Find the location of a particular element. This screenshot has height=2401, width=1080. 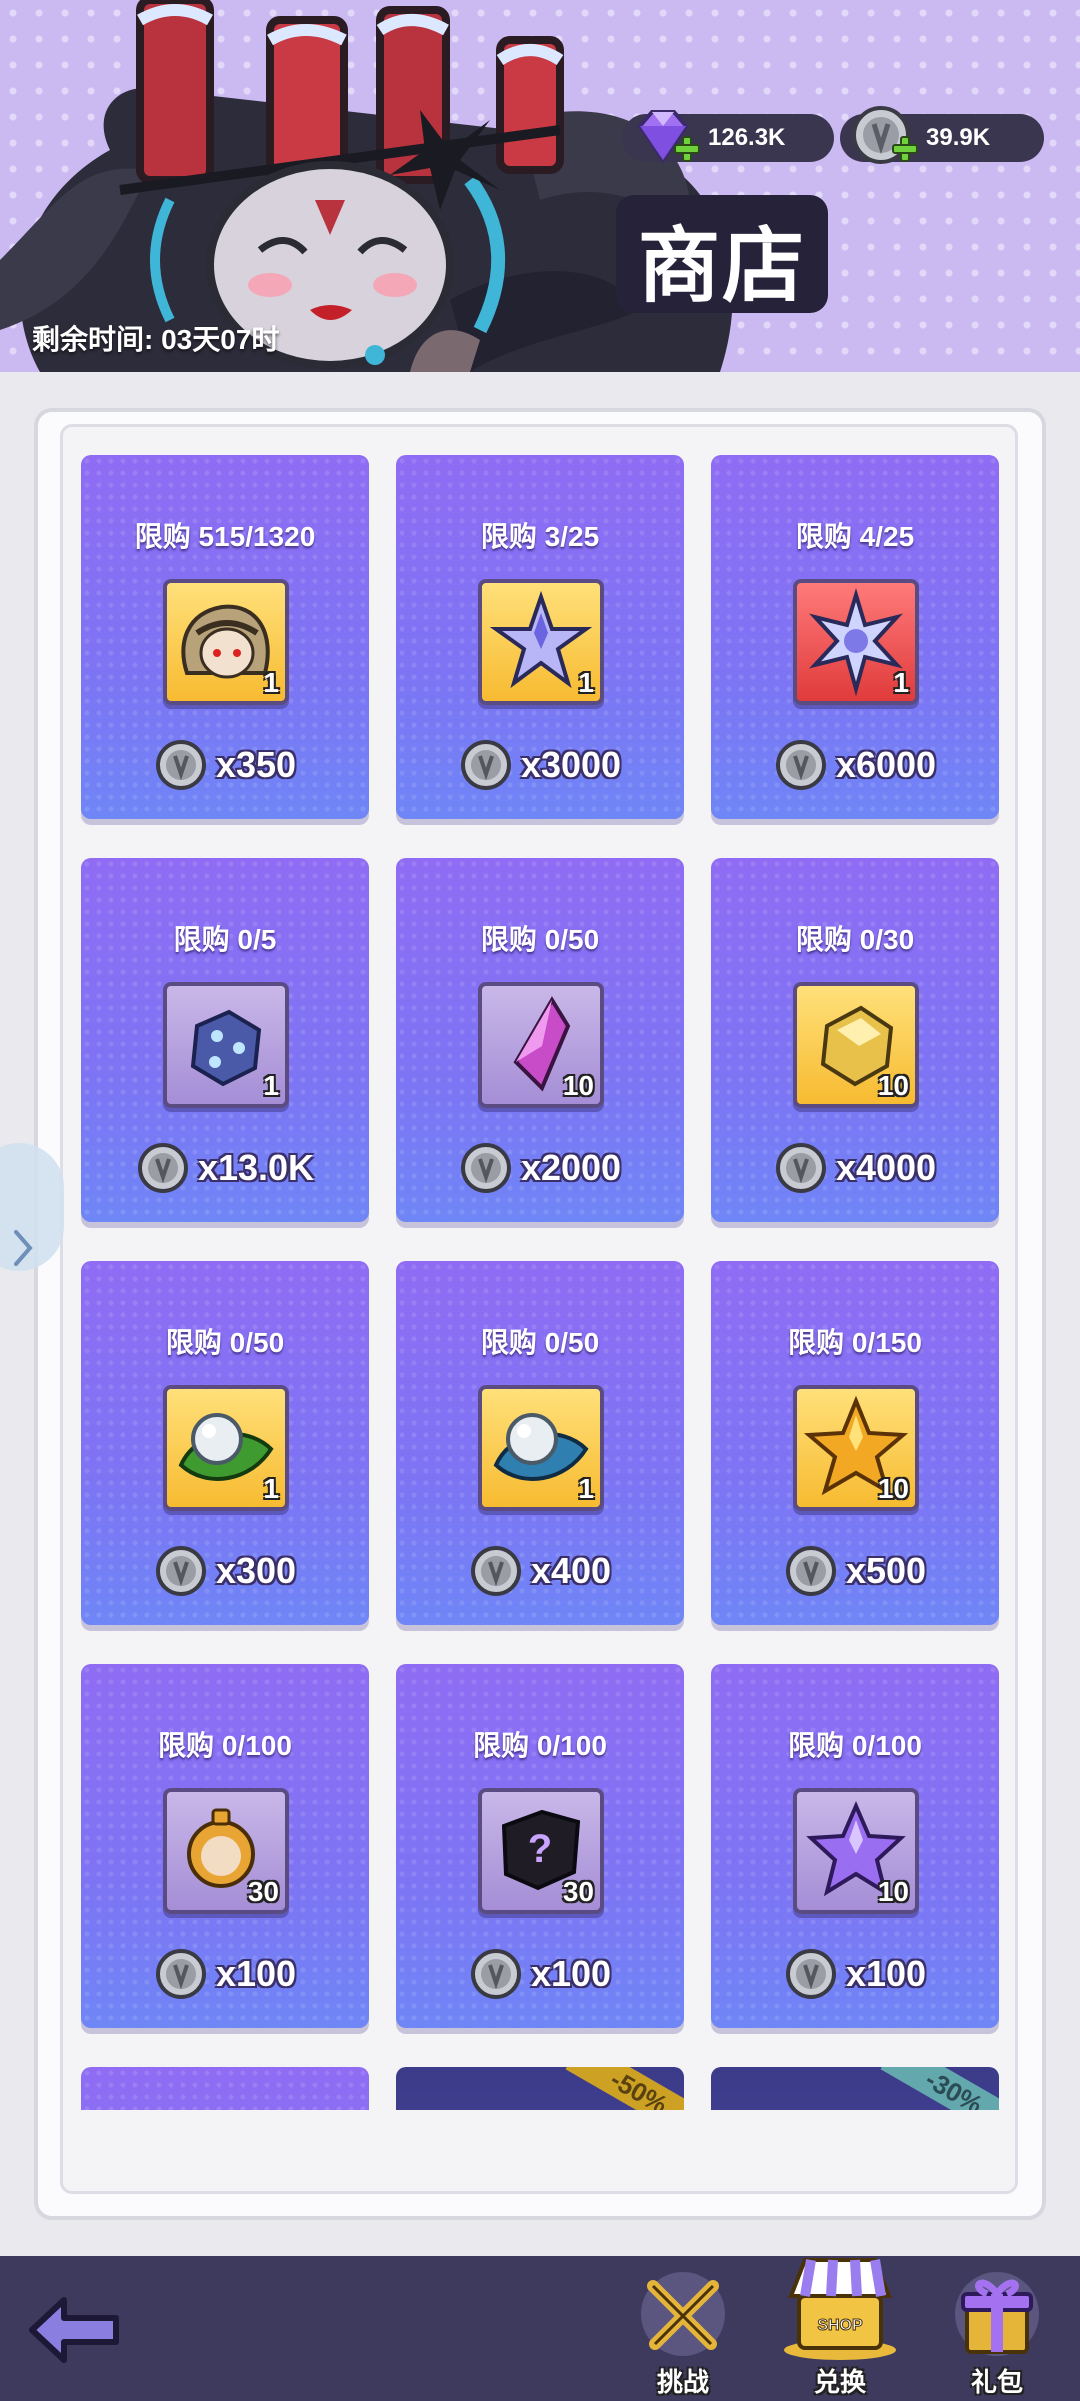

shop-item-card: 限购 0/30 10 x4000 is located at coordinates (855, 1040).